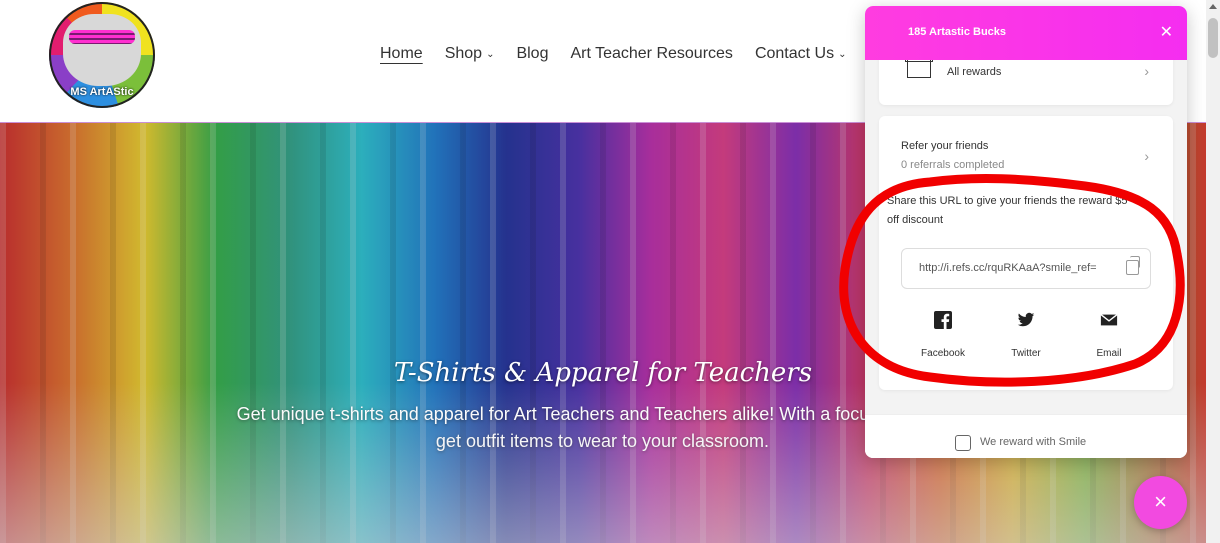  I want to click on all-rewards-label: All rewards, so click(974, 72).